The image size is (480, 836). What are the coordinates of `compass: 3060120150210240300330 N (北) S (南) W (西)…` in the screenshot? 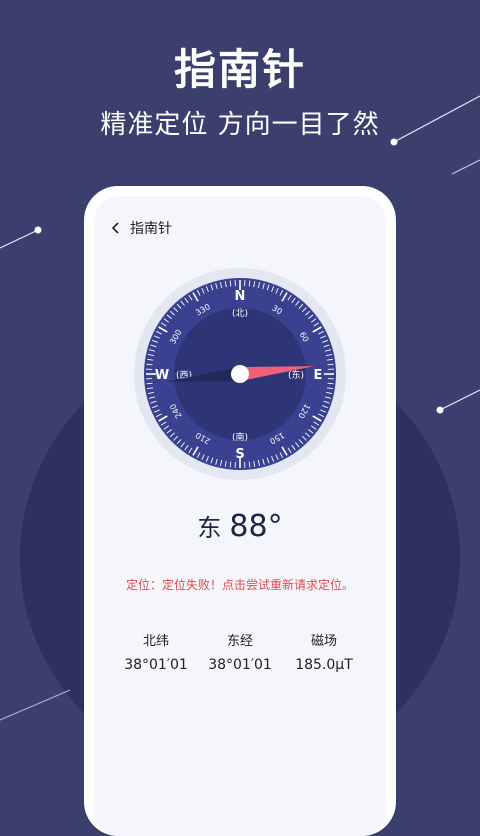 It's located at (240, 374).